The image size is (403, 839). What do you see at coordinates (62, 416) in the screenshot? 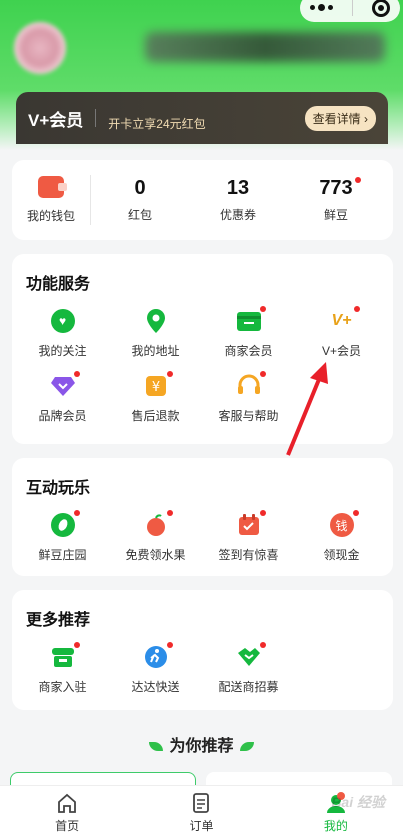
I see `service-label: 品牌会员` at bounding box center [62, 416].